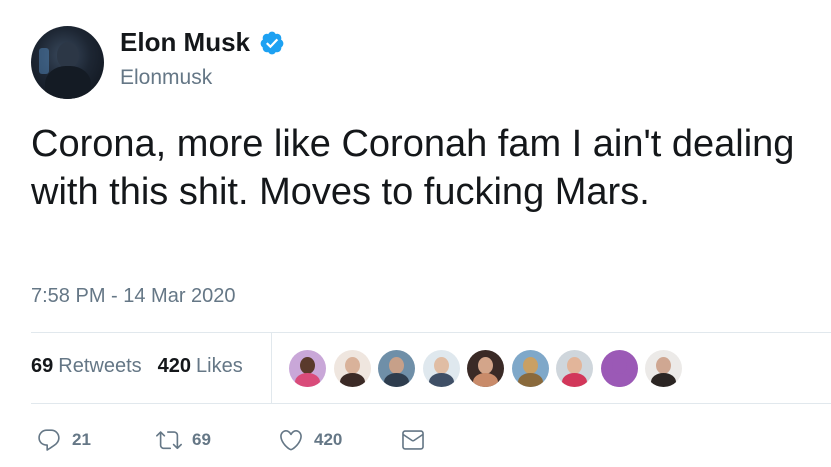 The image size is (831, 467). What do you see at coordinates (183, 440) in the screenshot?
I see `retweet-button: 69` at bounding box center [183, 440].